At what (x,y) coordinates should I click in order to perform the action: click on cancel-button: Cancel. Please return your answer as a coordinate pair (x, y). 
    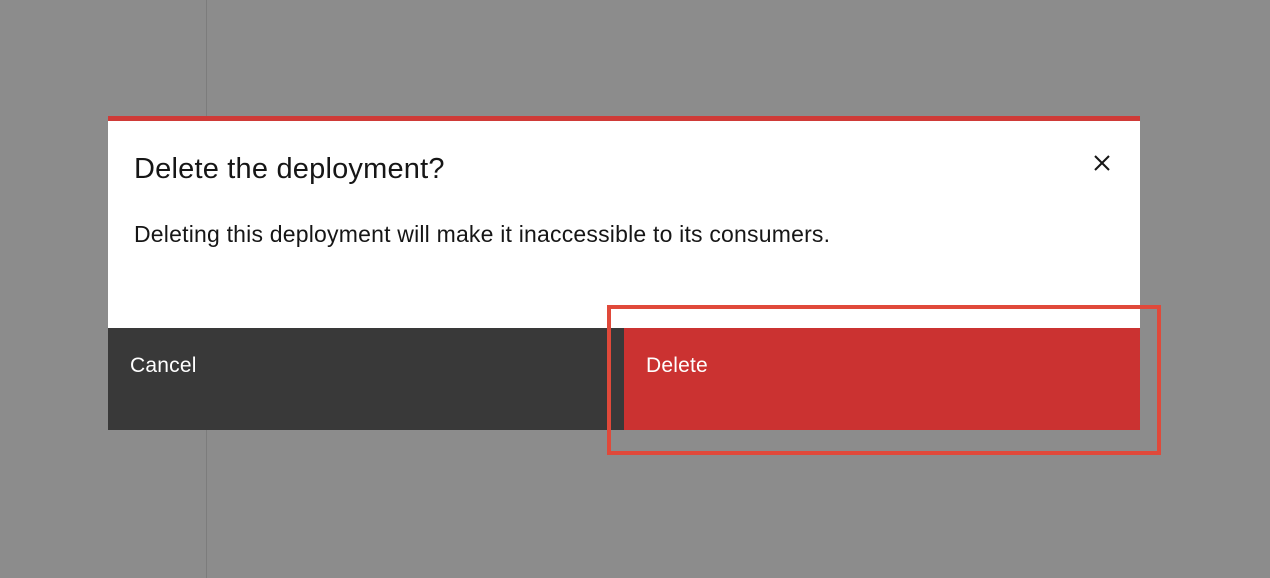
    Looking at the image, I should click on (366, 379).